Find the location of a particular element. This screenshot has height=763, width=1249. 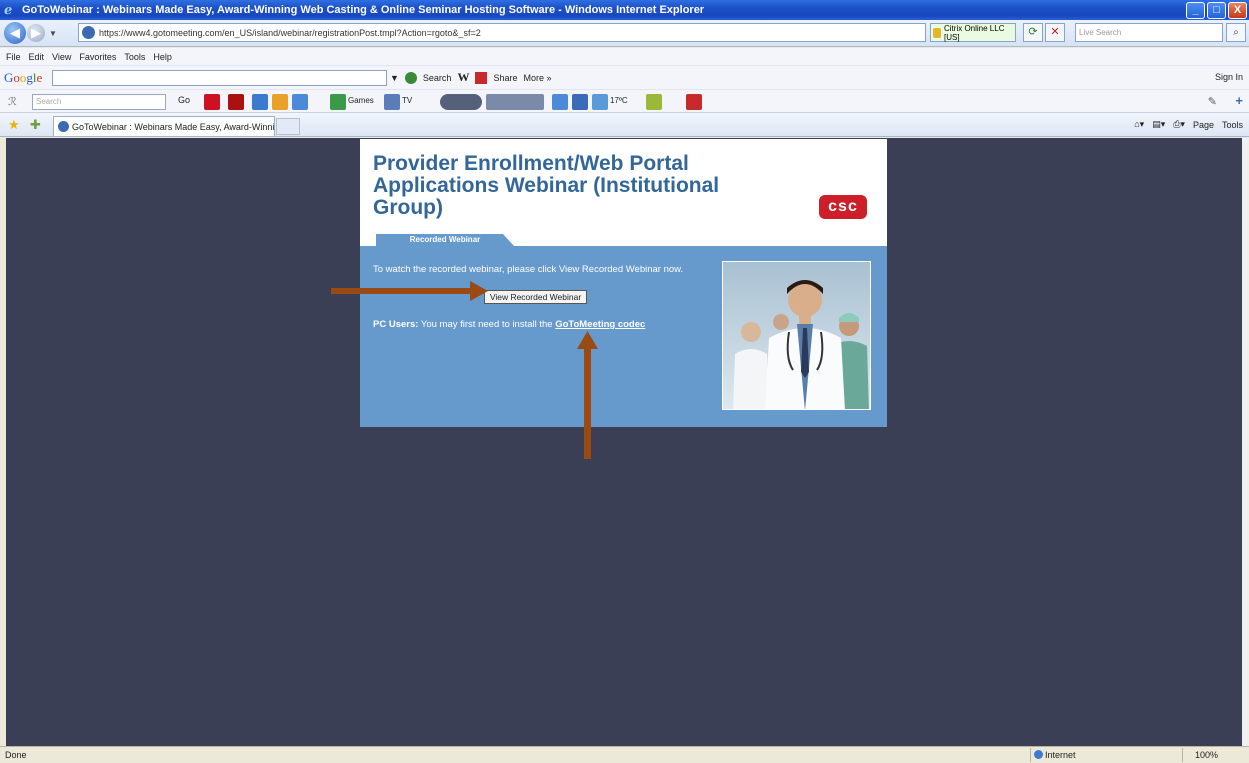

vertical-scrollbar is located at coordinates (1245, 442).